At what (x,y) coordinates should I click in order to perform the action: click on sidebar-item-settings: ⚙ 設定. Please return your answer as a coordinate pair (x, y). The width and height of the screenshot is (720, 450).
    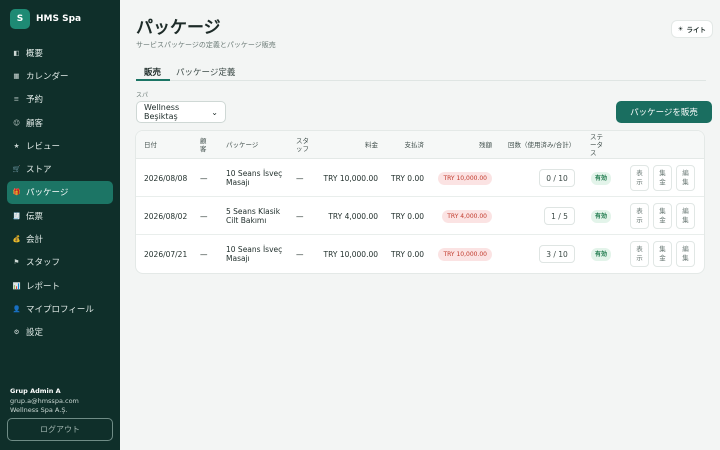
    Looking at the image, I should click on (60, 332).